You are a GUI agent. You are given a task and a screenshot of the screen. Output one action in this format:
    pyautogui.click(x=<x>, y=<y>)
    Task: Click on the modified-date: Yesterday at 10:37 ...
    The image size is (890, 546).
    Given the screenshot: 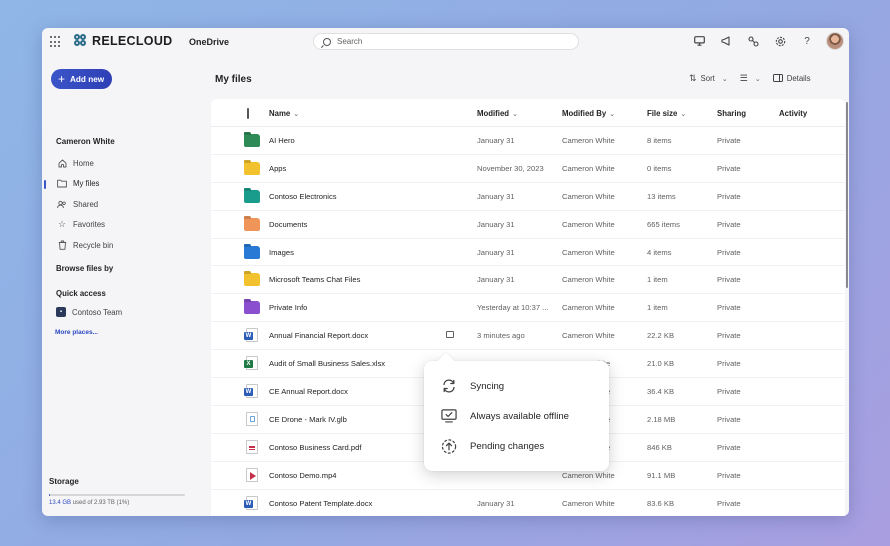 What is the action you would take?
    pyautogui.click(x=513, y=308)
    